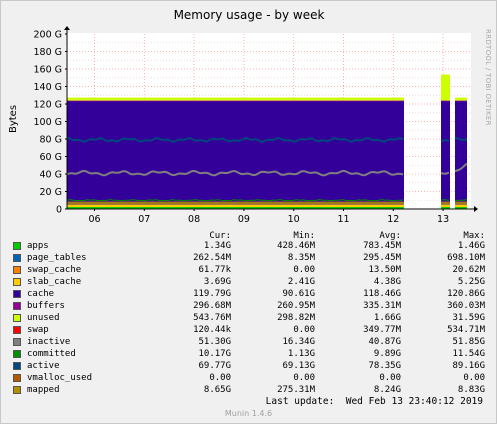 The height and width of the screenshot is (424, 497). What do you see at coordinates (212, 330) in the screenshot?
I see `legend-value-cur: 120.44k` at bounding box center [212, 330].